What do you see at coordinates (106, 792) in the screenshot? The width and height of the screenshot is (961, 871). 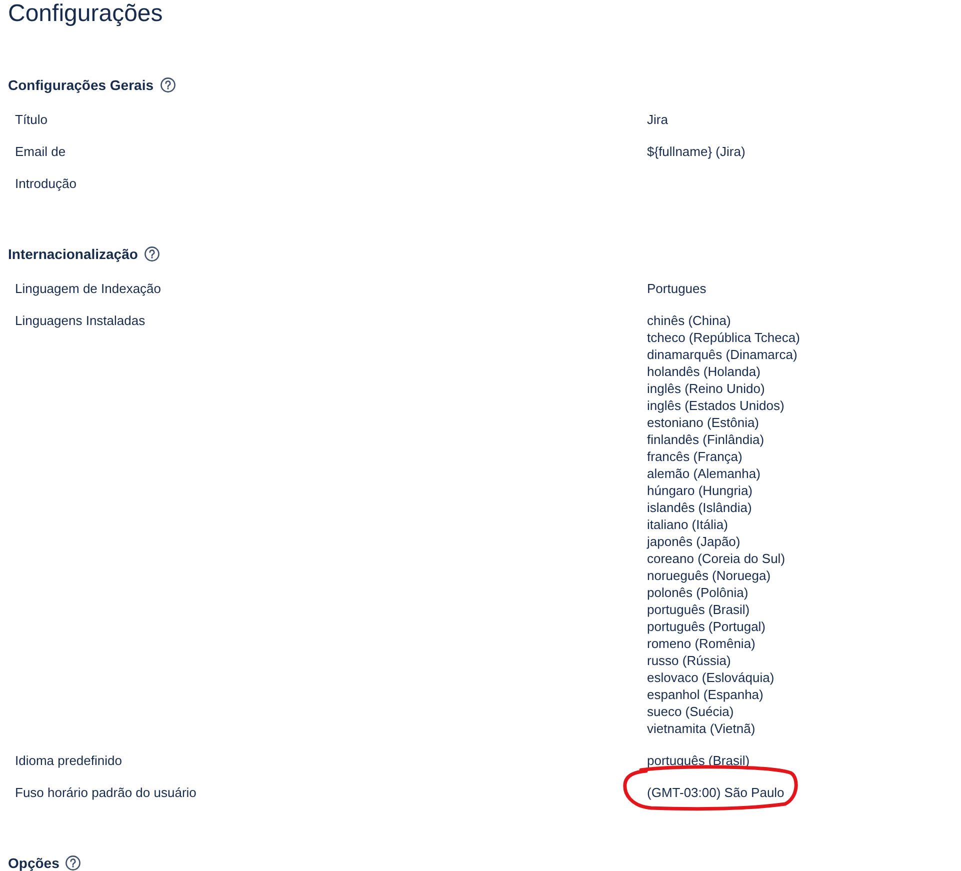 I see `setting-label: Fuso horário padrão do usuário` at bounding box center [106, 792].